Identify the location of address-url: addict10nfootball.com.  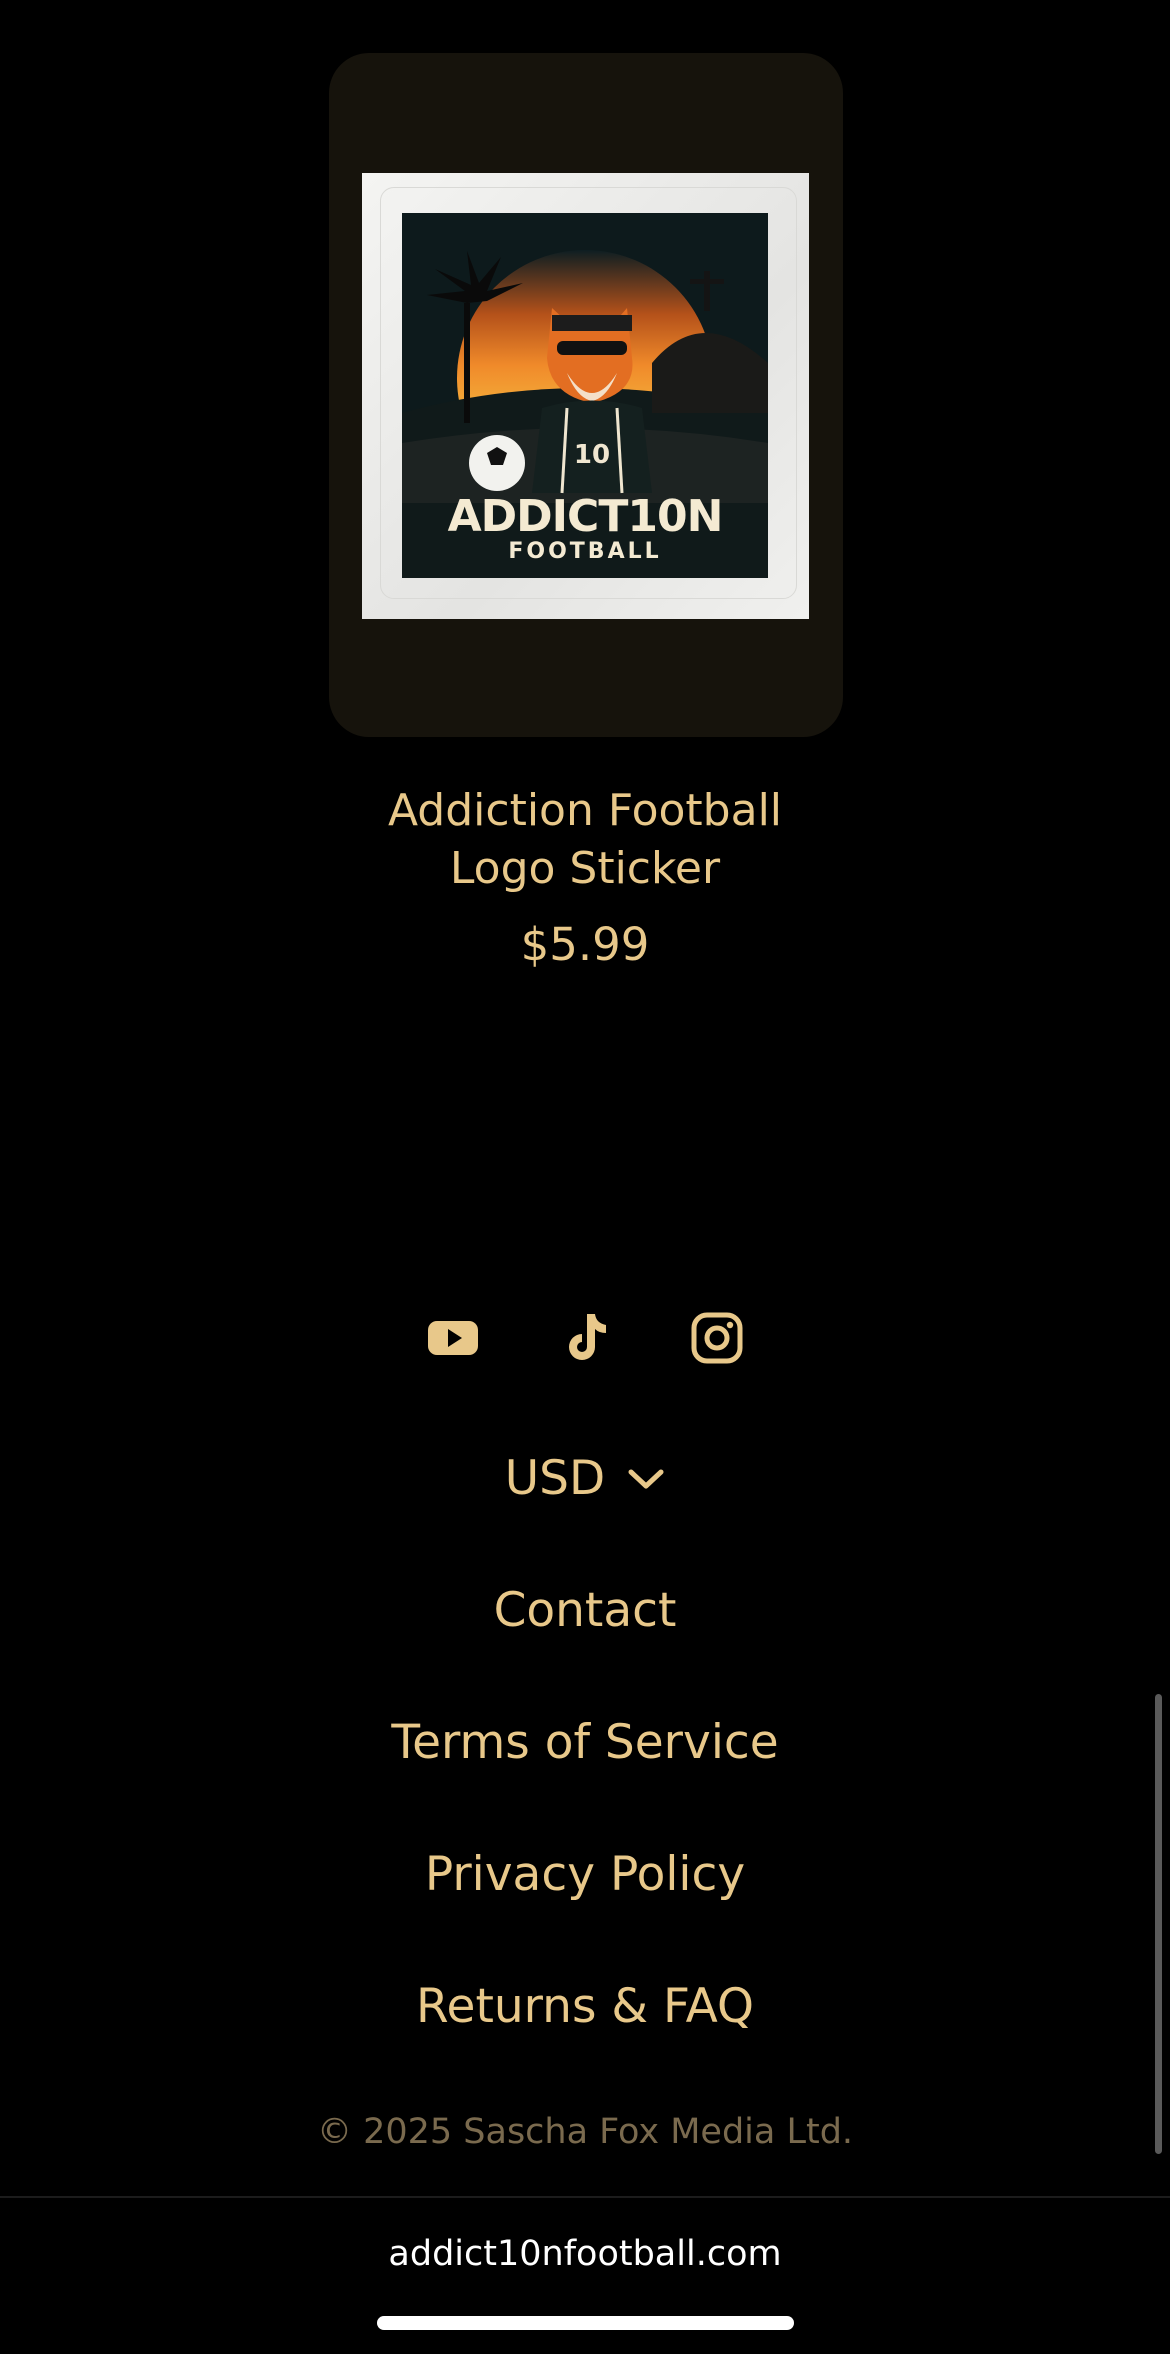
(585, 2254).